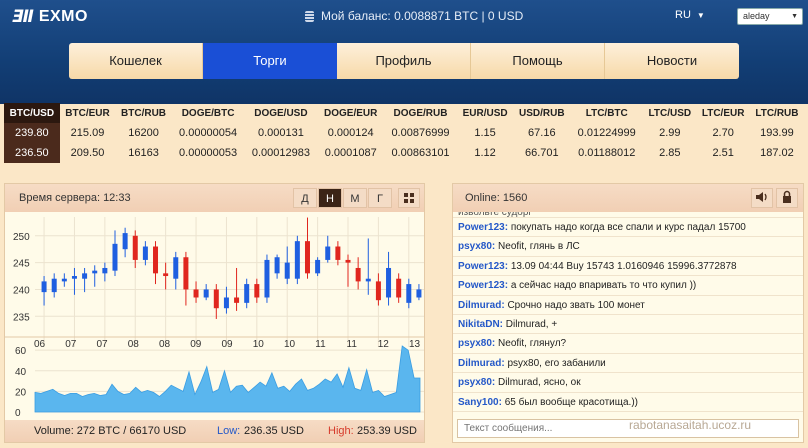  Describe the element at coordinates (541, 113) in the screenshot. I see `ticker-pair-cell: USD/RUB` at that location.